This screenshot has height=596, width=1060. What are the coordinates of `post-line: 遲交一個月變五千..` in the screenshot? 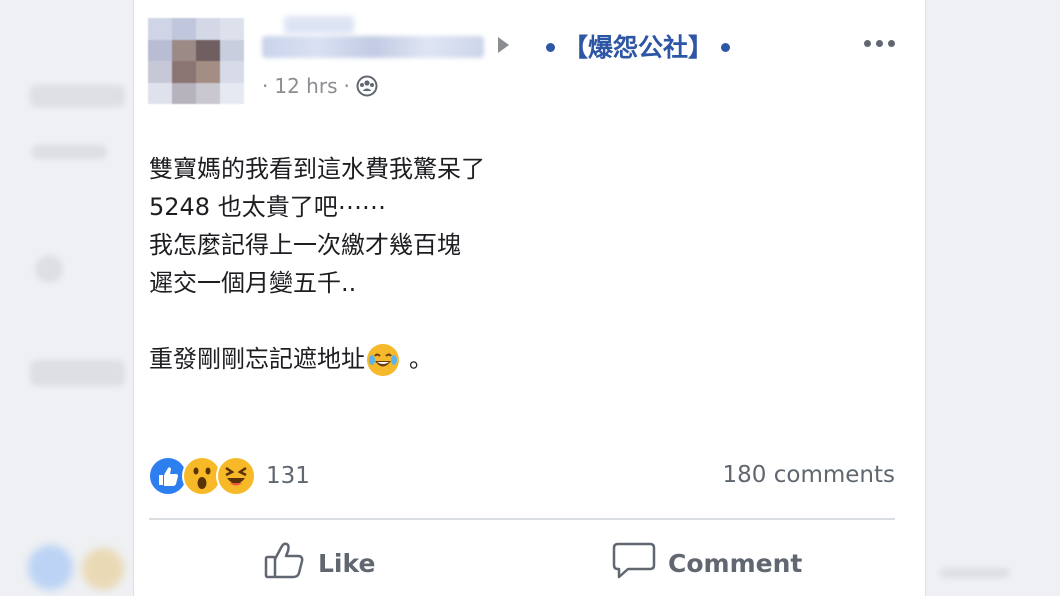 It's located at (253, 283).